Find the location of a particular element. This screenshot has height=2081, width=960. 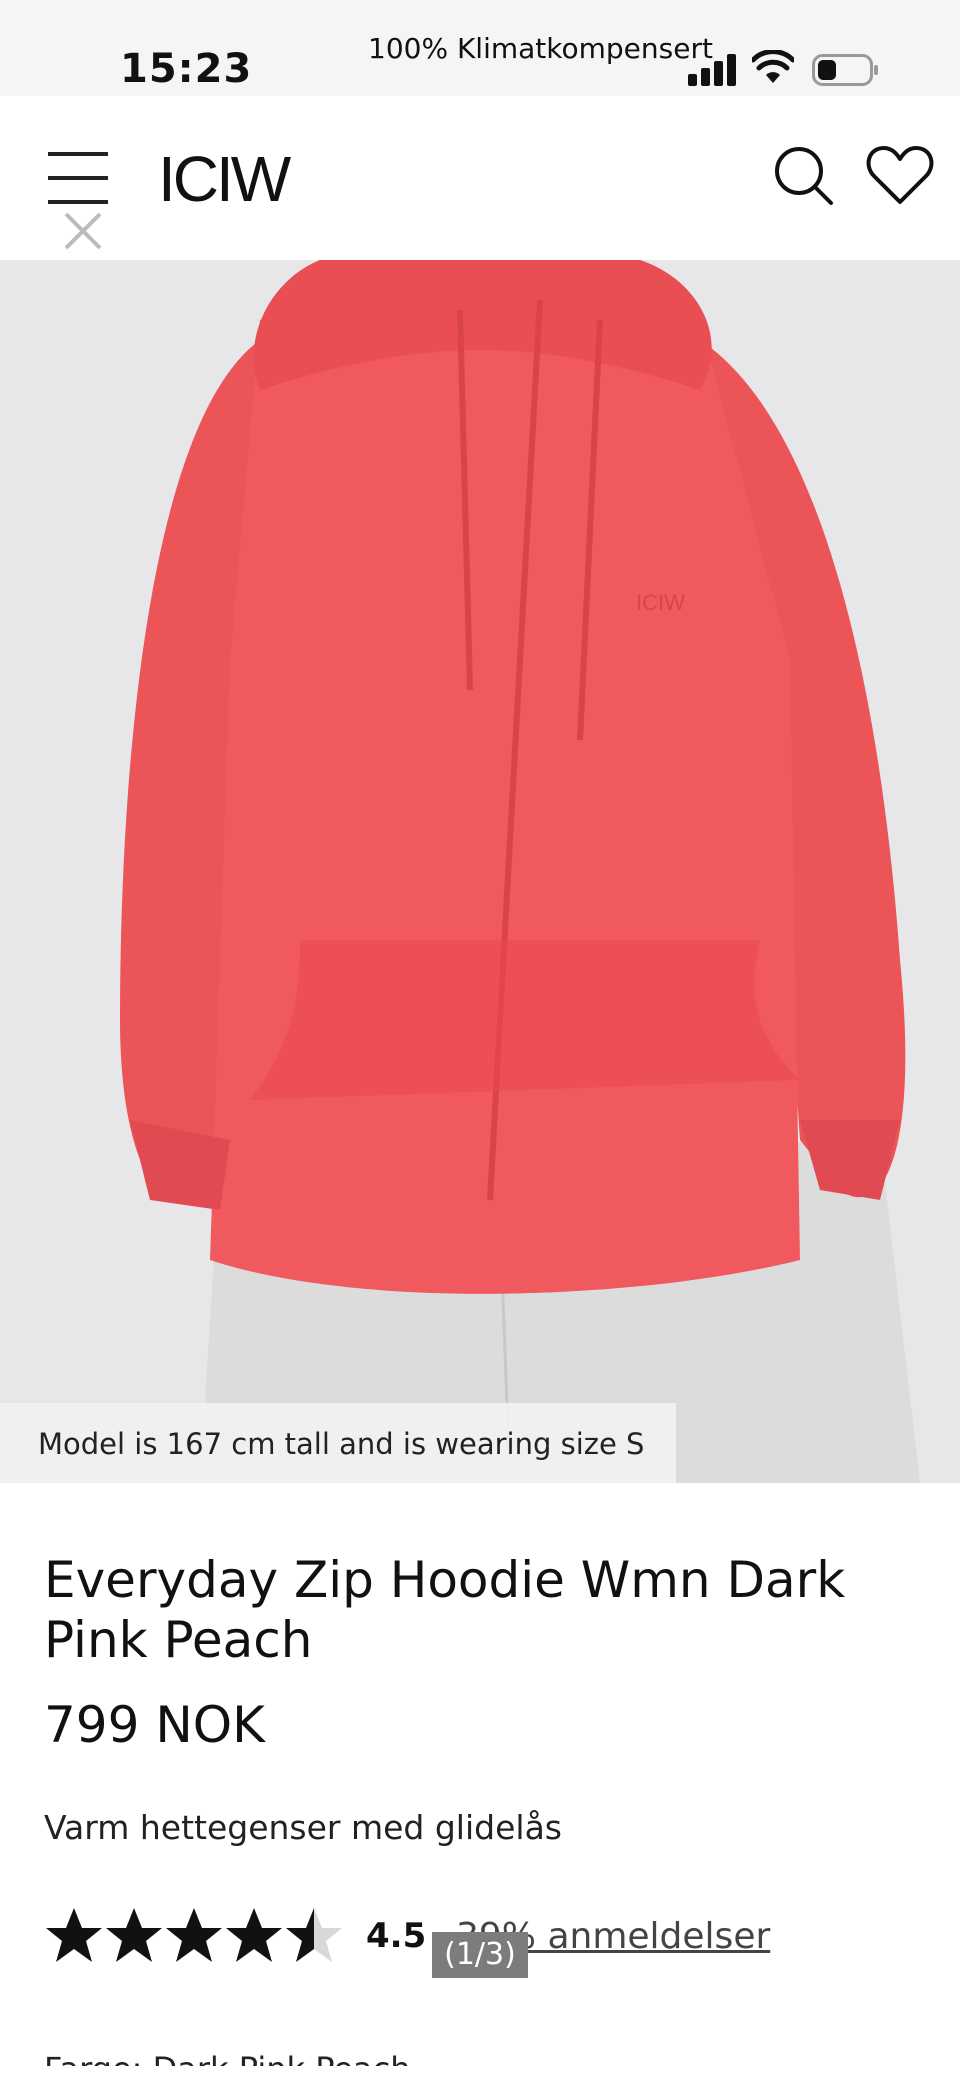

bottom-edge is located at coordinates (480, 2073).